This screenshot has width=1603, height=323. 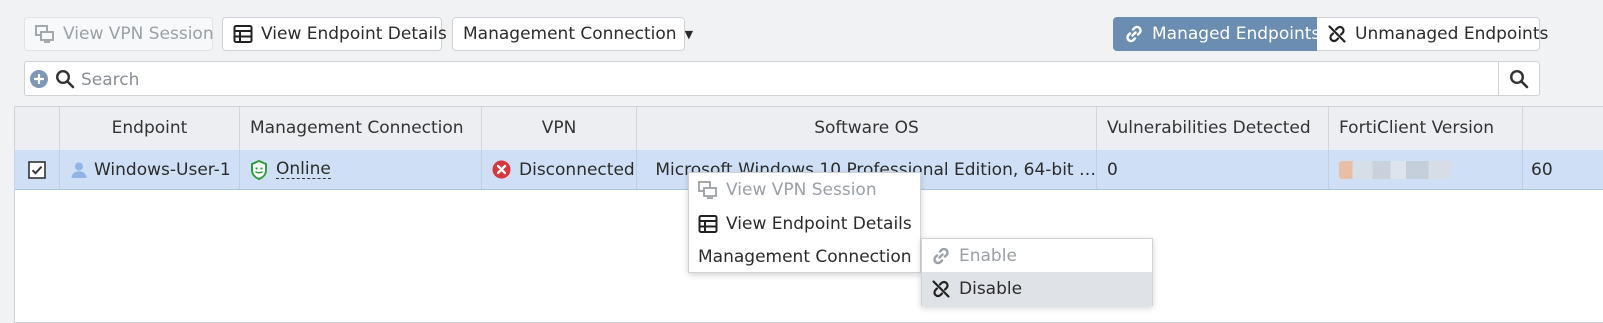 I want to click on context-view-endpoint-details-label: View Endpoint Details, so click(x=819, y=224).